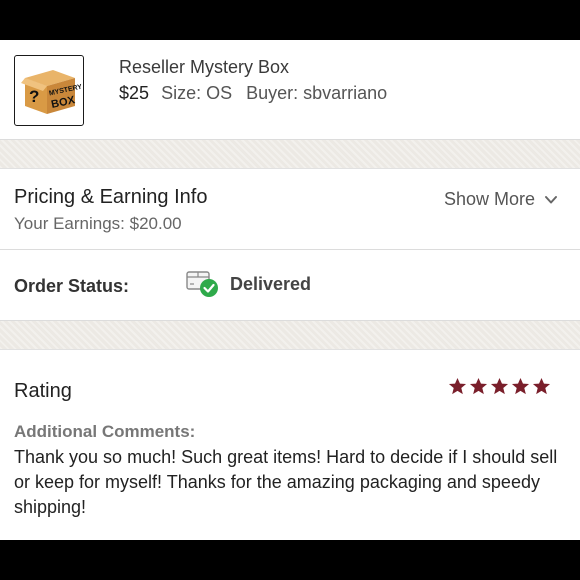  What do you see at coordinates (290, 560) in the screenshot?
I see `bottom-black-bar` at bounding box center [290, 560].